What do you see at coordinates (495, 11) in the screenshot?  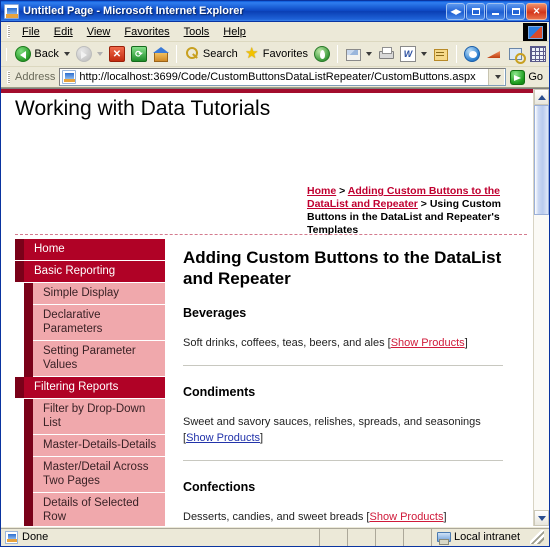 I see `minimize-button` at bounding box center [495, 11].